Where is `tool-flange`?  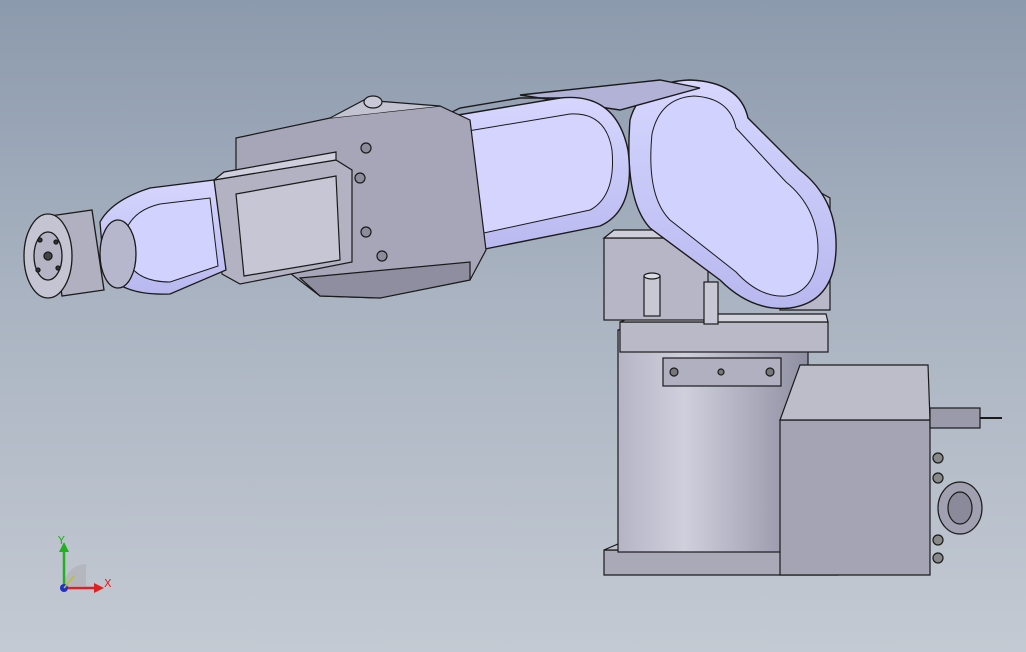
tool-flange is located at coordinates (64, 254).